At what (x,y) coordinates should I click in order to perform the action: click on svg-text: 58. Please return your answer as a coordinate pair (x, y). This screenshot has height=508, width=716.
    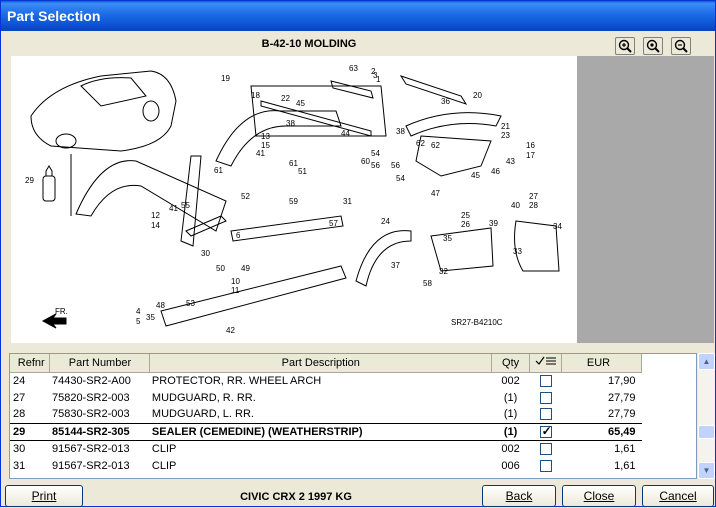
    Looking at the image, I should click on (427, 283).